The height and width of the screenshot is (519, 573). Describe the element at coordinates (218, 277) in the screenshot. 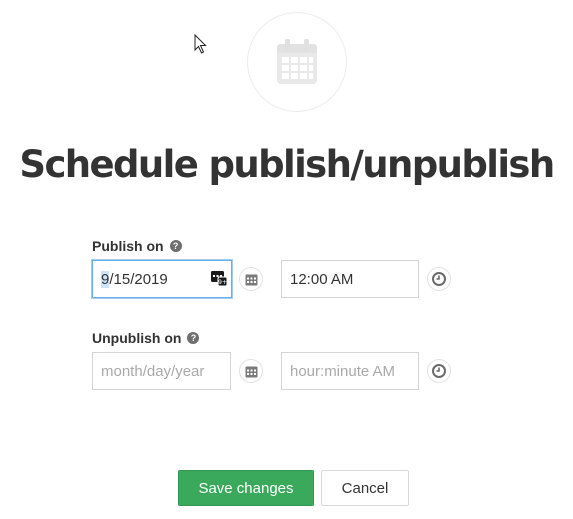

I see `date-autofill-icon: 9+` at that location.